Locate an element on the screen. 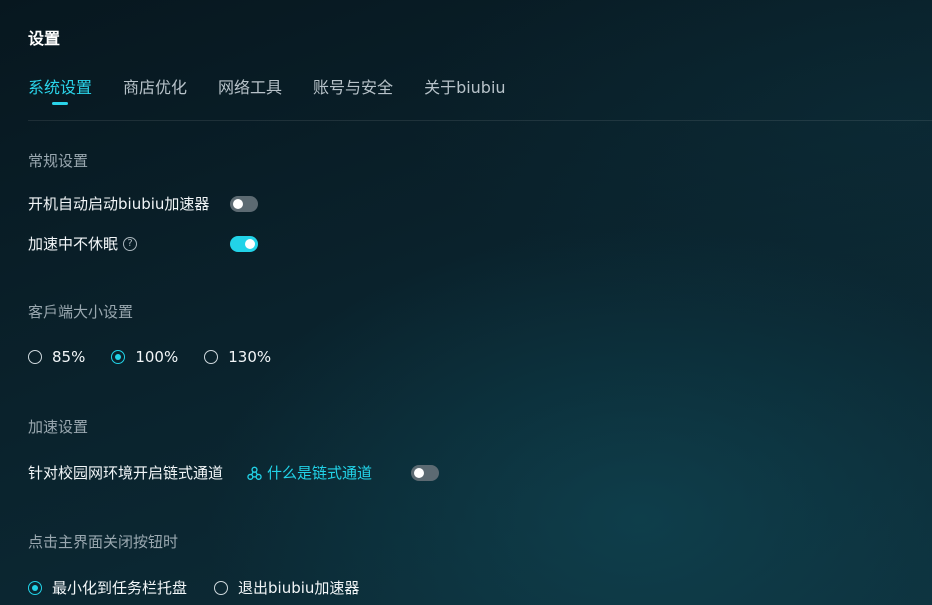 Image resolution: width=932 pixels, height=605 pixels. section-title-acceleration: 加速设置 is located at coordinates (58, 427).